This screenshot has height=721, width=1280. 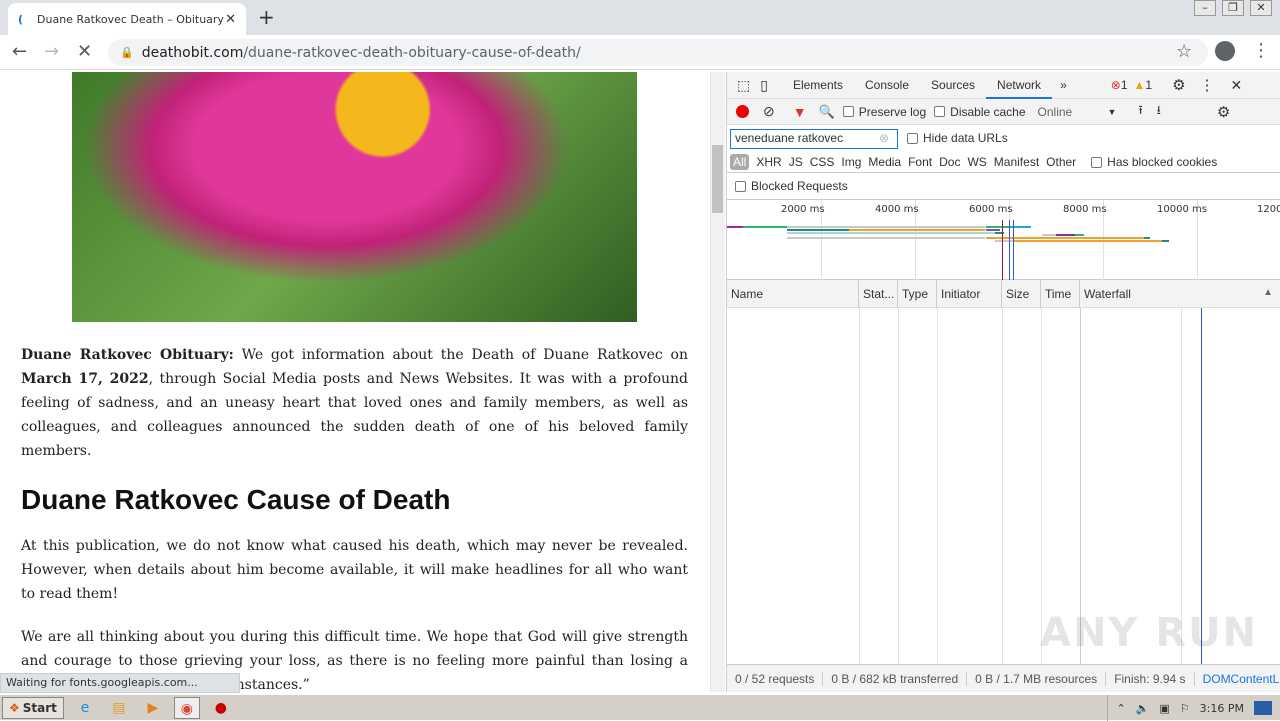 What do you see at coordinates (796, 162) in the screenshot?
I see `type-js: JS` at bounding box center [796, 162].